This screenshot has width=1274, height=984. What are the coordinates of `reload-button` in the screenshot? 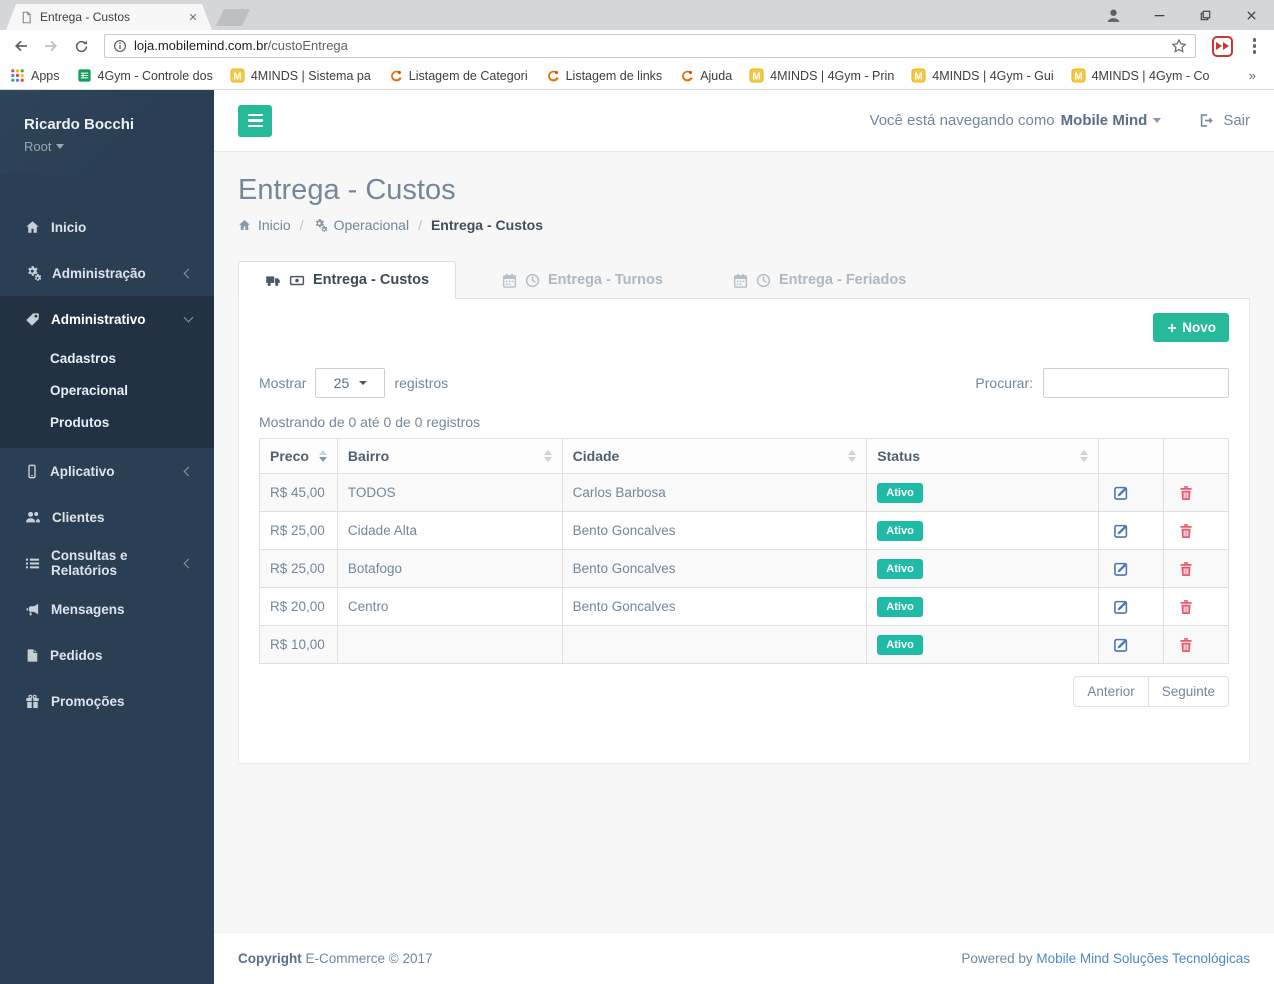 It's located at (81, 46).